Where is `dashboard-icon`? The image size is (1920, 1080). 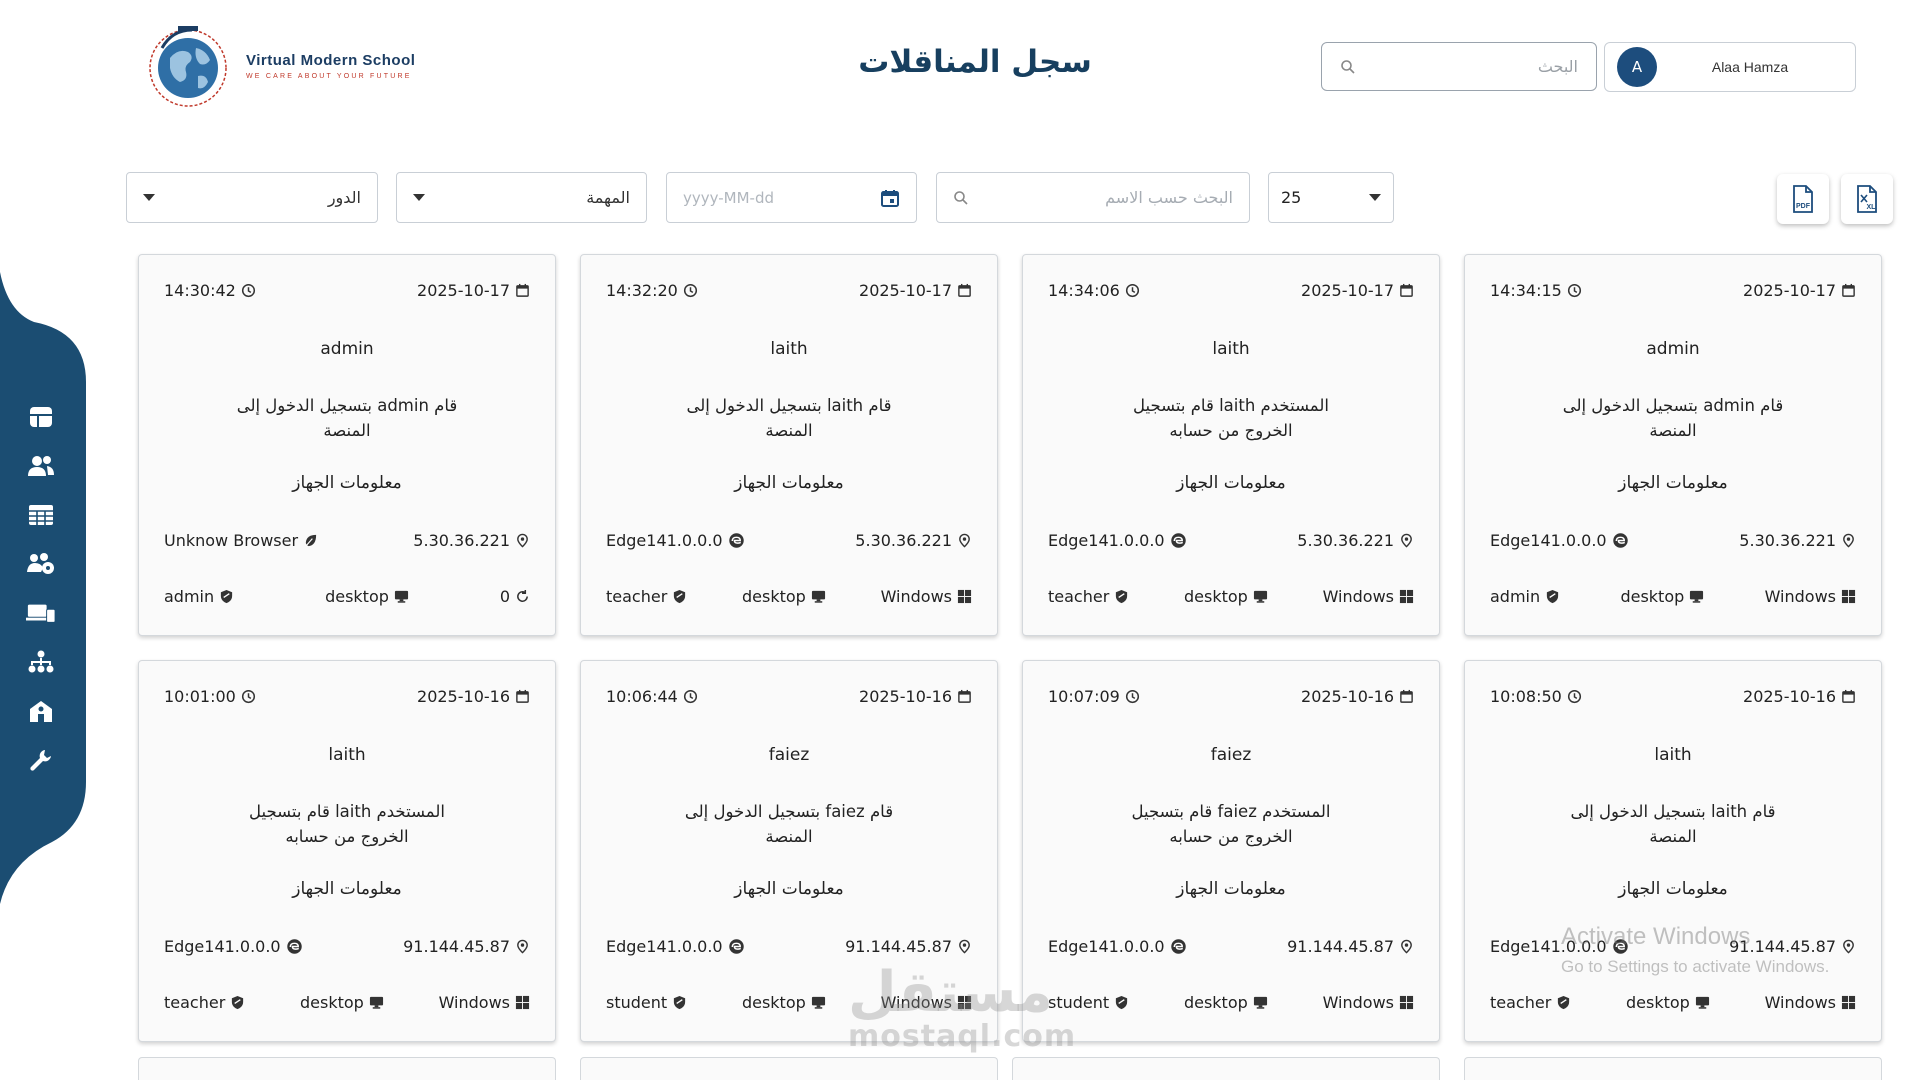 dashboard-icon is located at coordinates (41, 416).